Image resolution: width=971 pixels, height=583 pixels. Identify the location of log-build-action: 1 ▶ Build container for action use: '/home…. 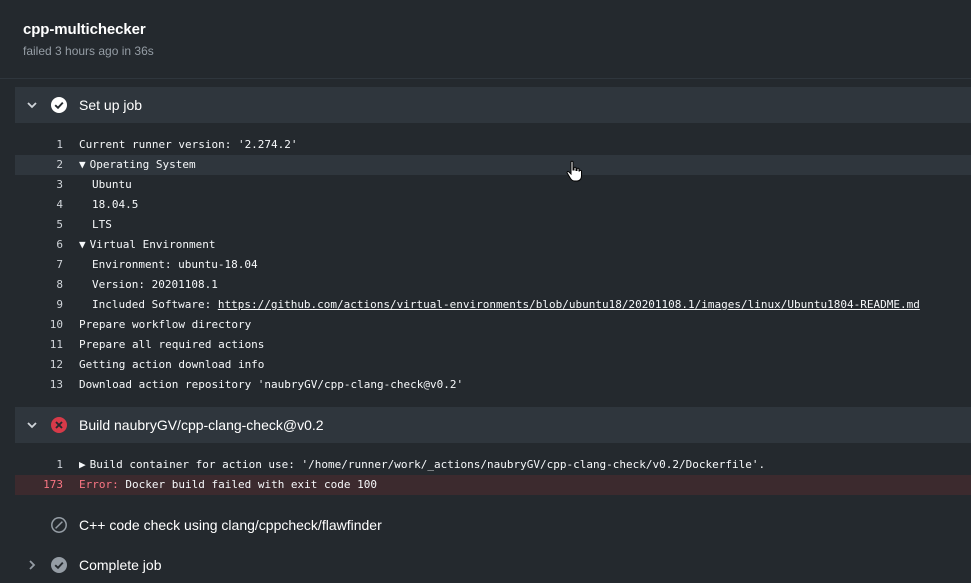
(493, 475).